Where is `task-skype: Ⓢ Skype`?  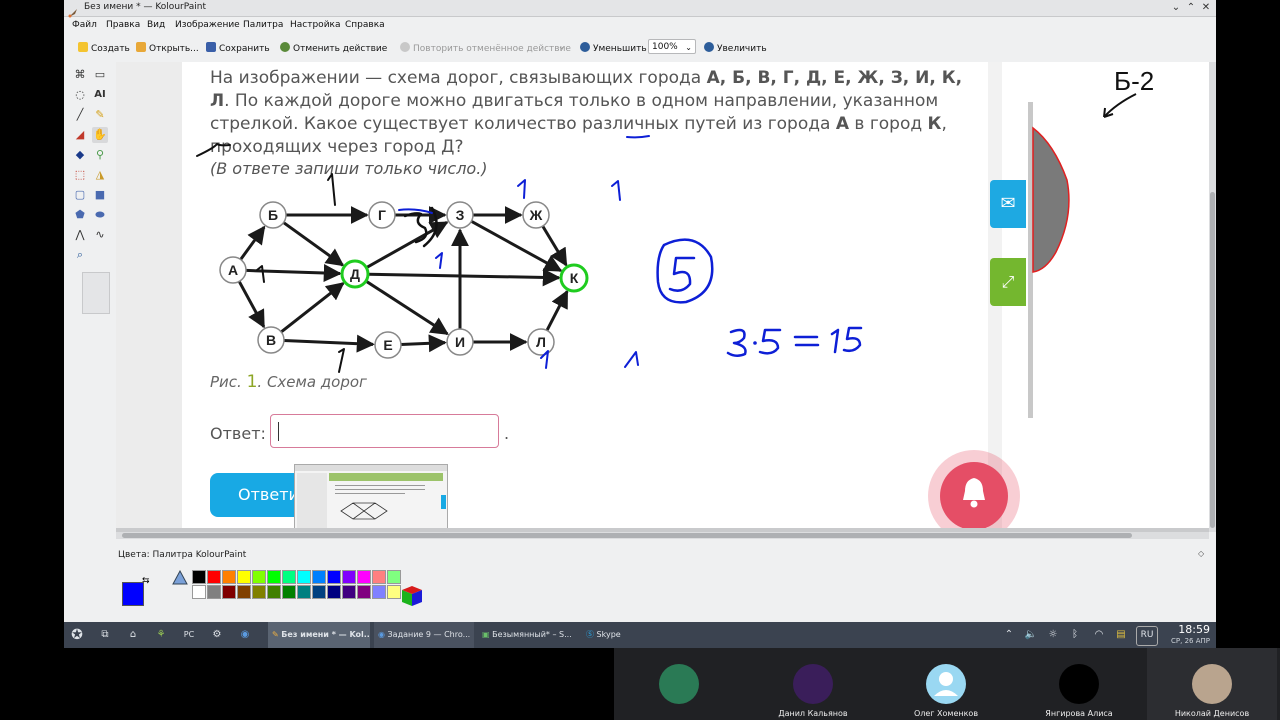 task-skype: Ⓢ Skype is located at coordinates (622, 635).